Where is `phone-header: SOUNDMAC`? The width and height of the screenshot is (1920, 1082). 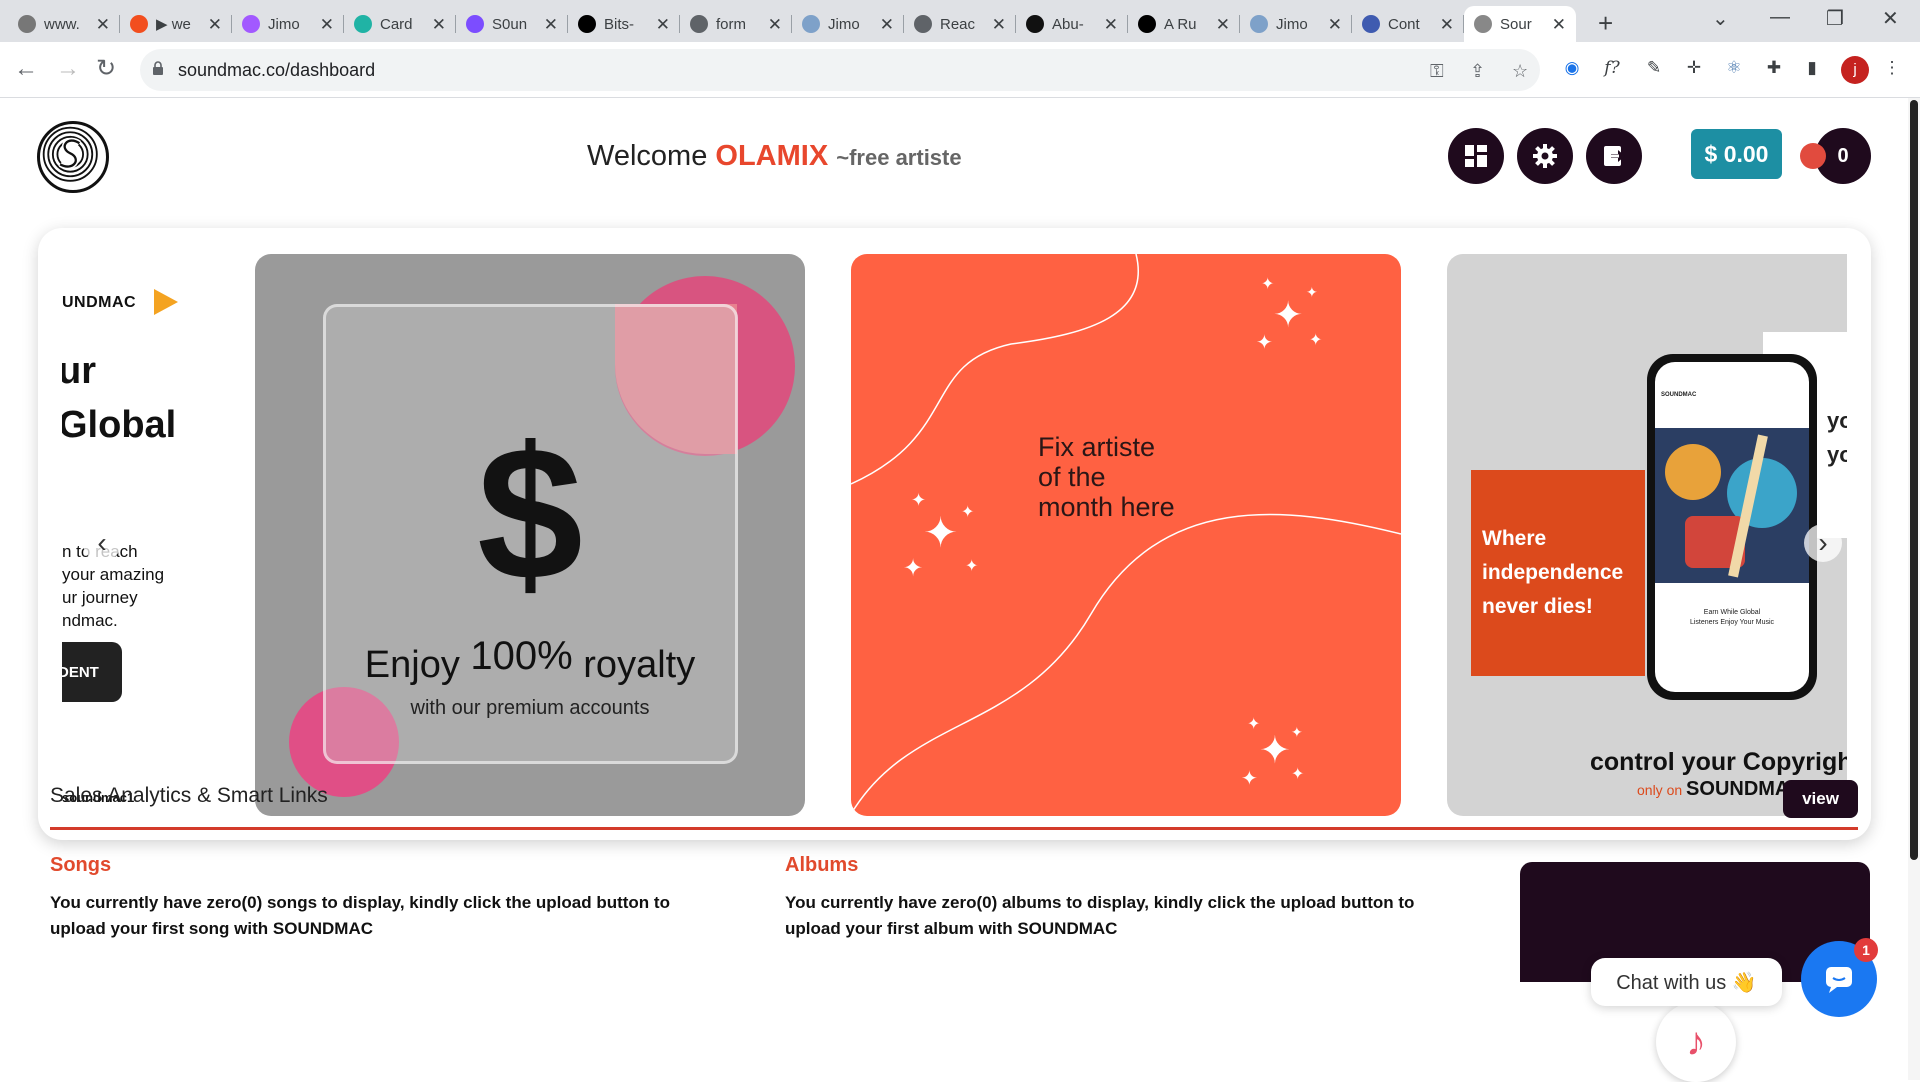 phone-header: SOUNDMAC is located at coordinates (1679, 395).